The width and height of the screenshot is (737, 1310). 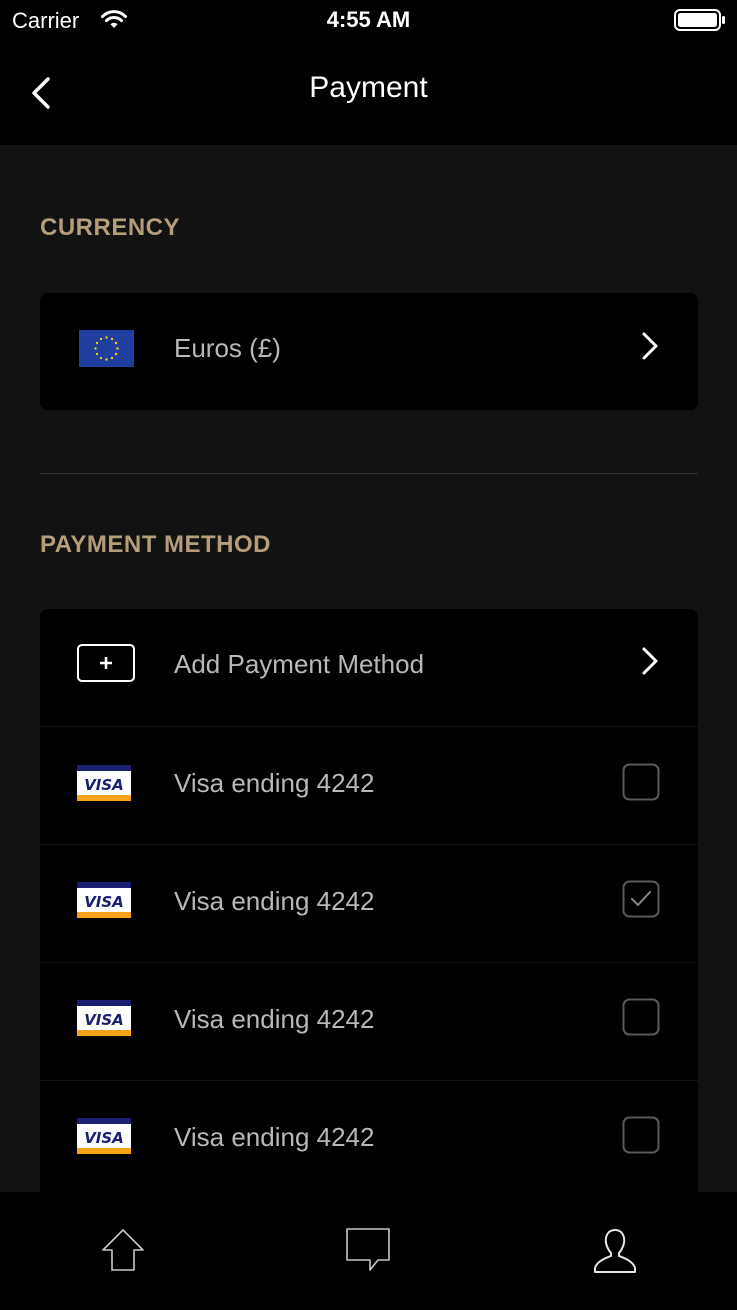 What do you see at coordinates (369, 351) in the screenshot?
I see `currency-row: Euros (£)` at bounding box center [369, 351].